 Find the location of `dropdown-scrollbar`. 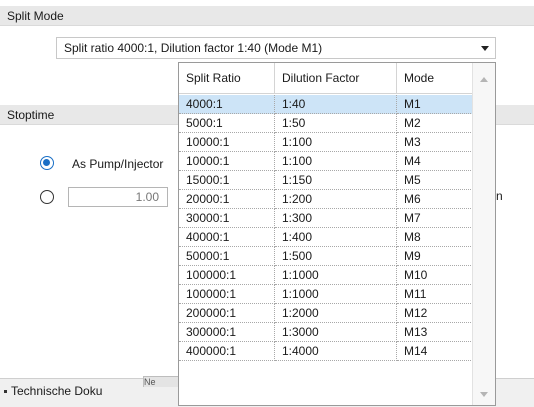

dropdown-scrollbar is located at coordinates (483, 234).